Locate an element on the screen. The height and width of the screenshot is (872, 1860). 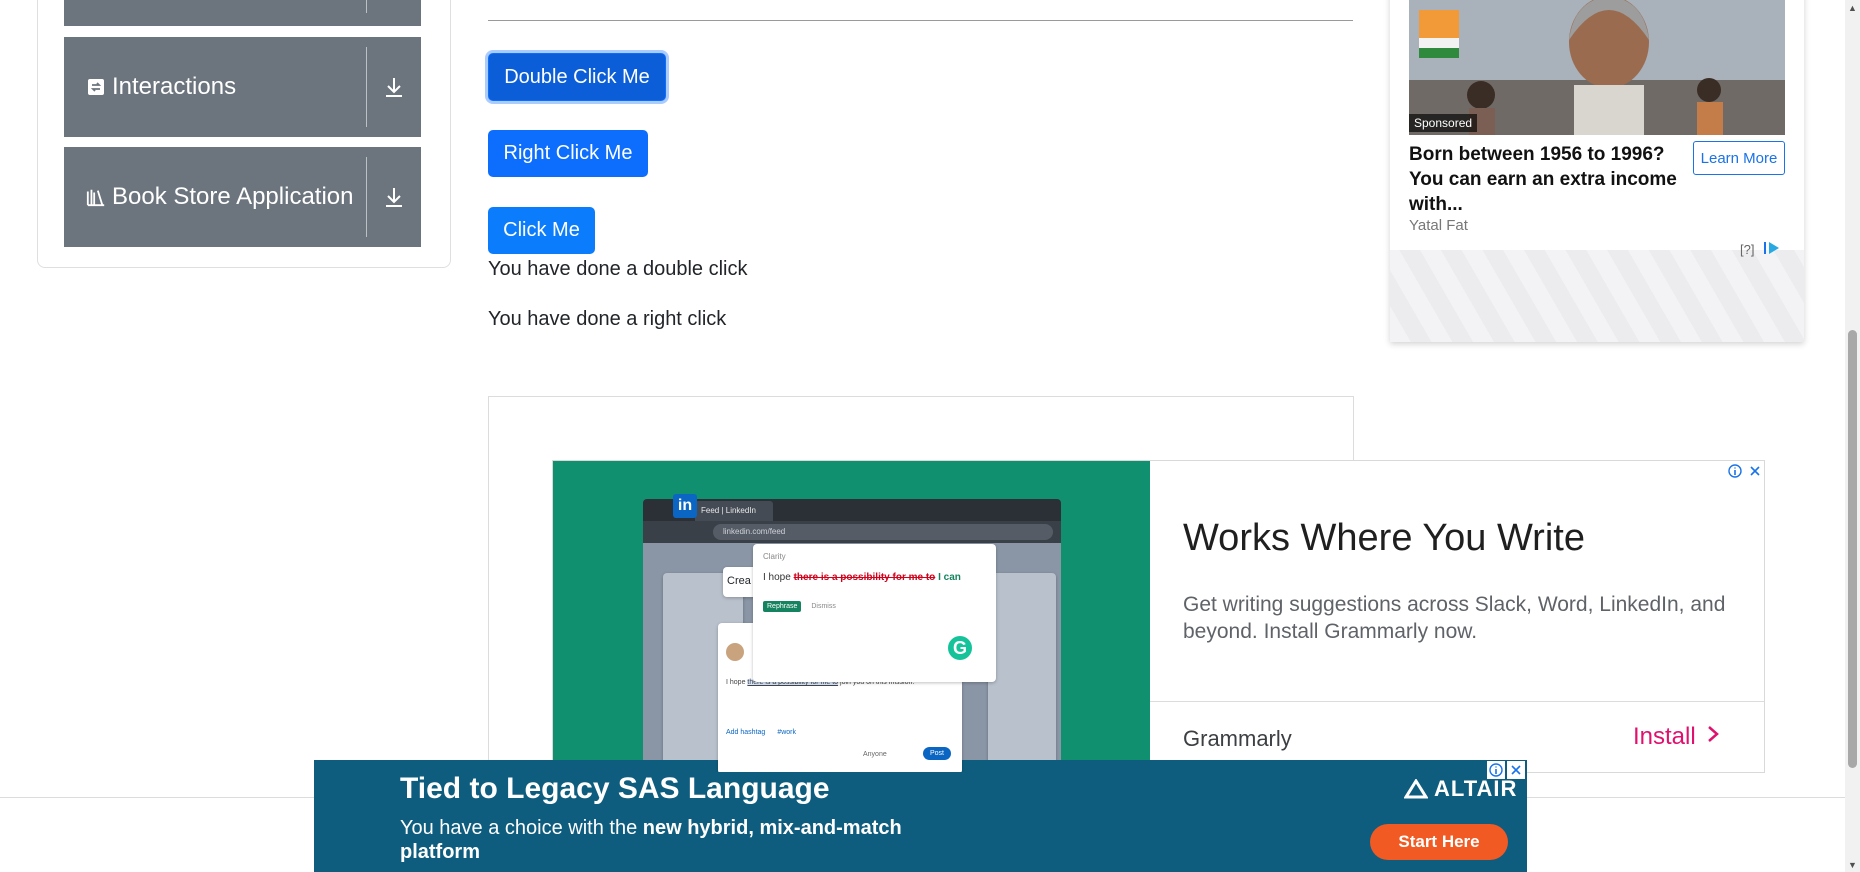
sidebar-group-label: Interactions is located at coordinates (174, 86).